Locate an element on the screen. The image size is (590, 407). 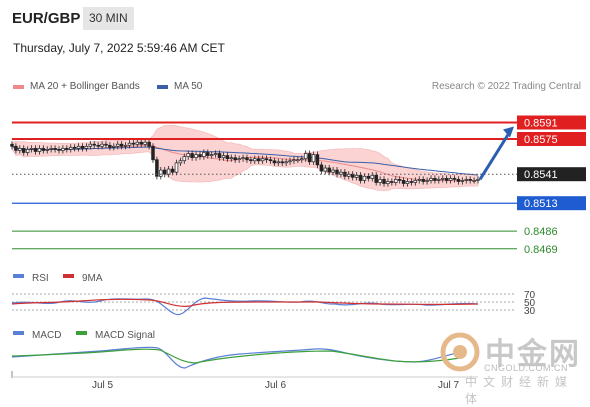
current-price-label: 0.8541 is located at coordinates (541, 175).